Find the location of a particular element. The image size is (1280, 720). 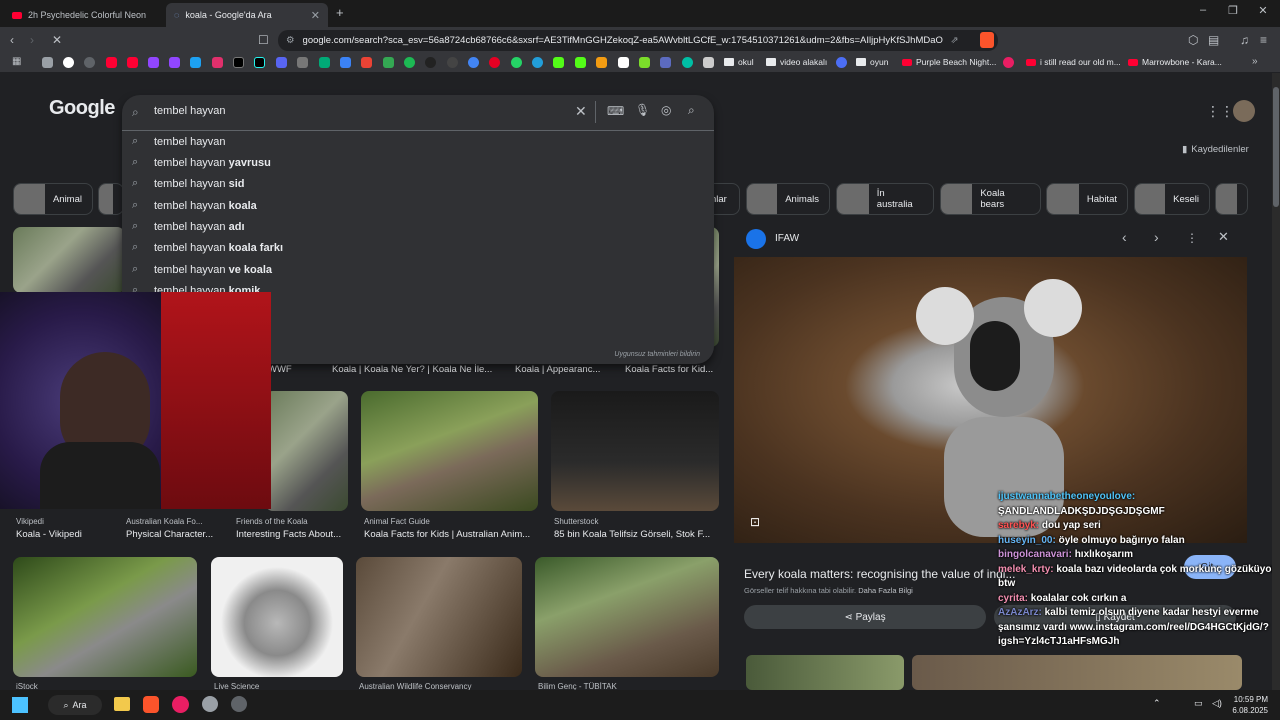

tiktok-icon is located at coordinates (259, 62).